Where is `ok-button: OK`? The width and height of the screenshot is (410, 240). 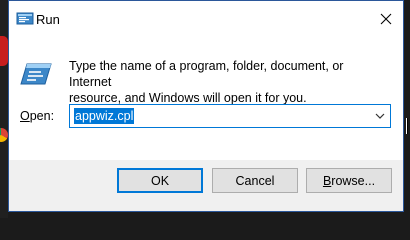 ok-button: OK is located at coordinates (160, 180).